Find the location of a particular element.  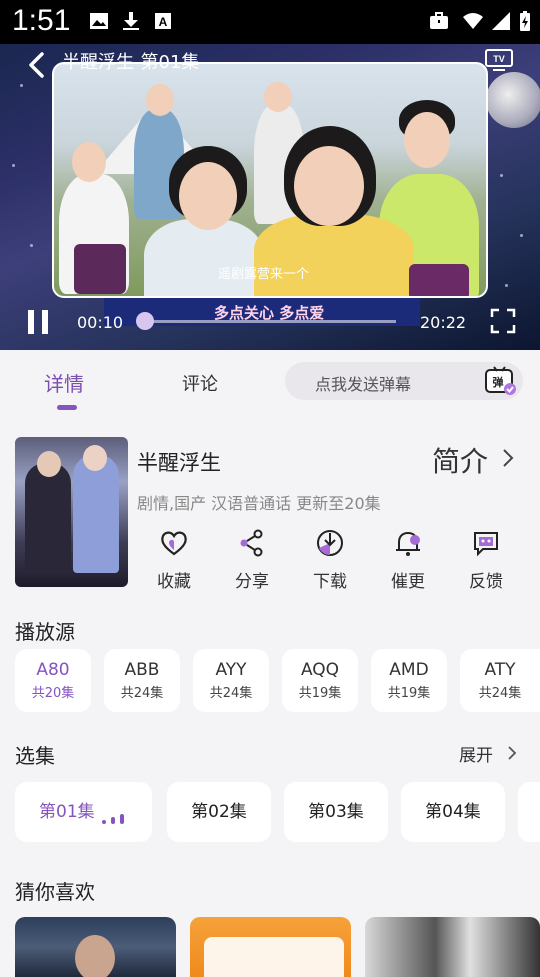

svg-text: 弹 is located at coordinates (498, 382).